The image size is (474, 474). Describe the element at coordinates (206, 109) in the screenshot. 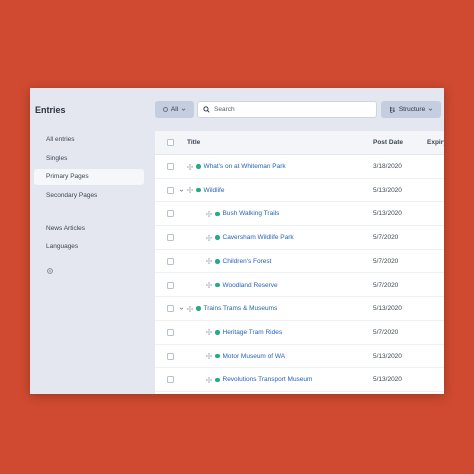

I see `search-icon` at that location.